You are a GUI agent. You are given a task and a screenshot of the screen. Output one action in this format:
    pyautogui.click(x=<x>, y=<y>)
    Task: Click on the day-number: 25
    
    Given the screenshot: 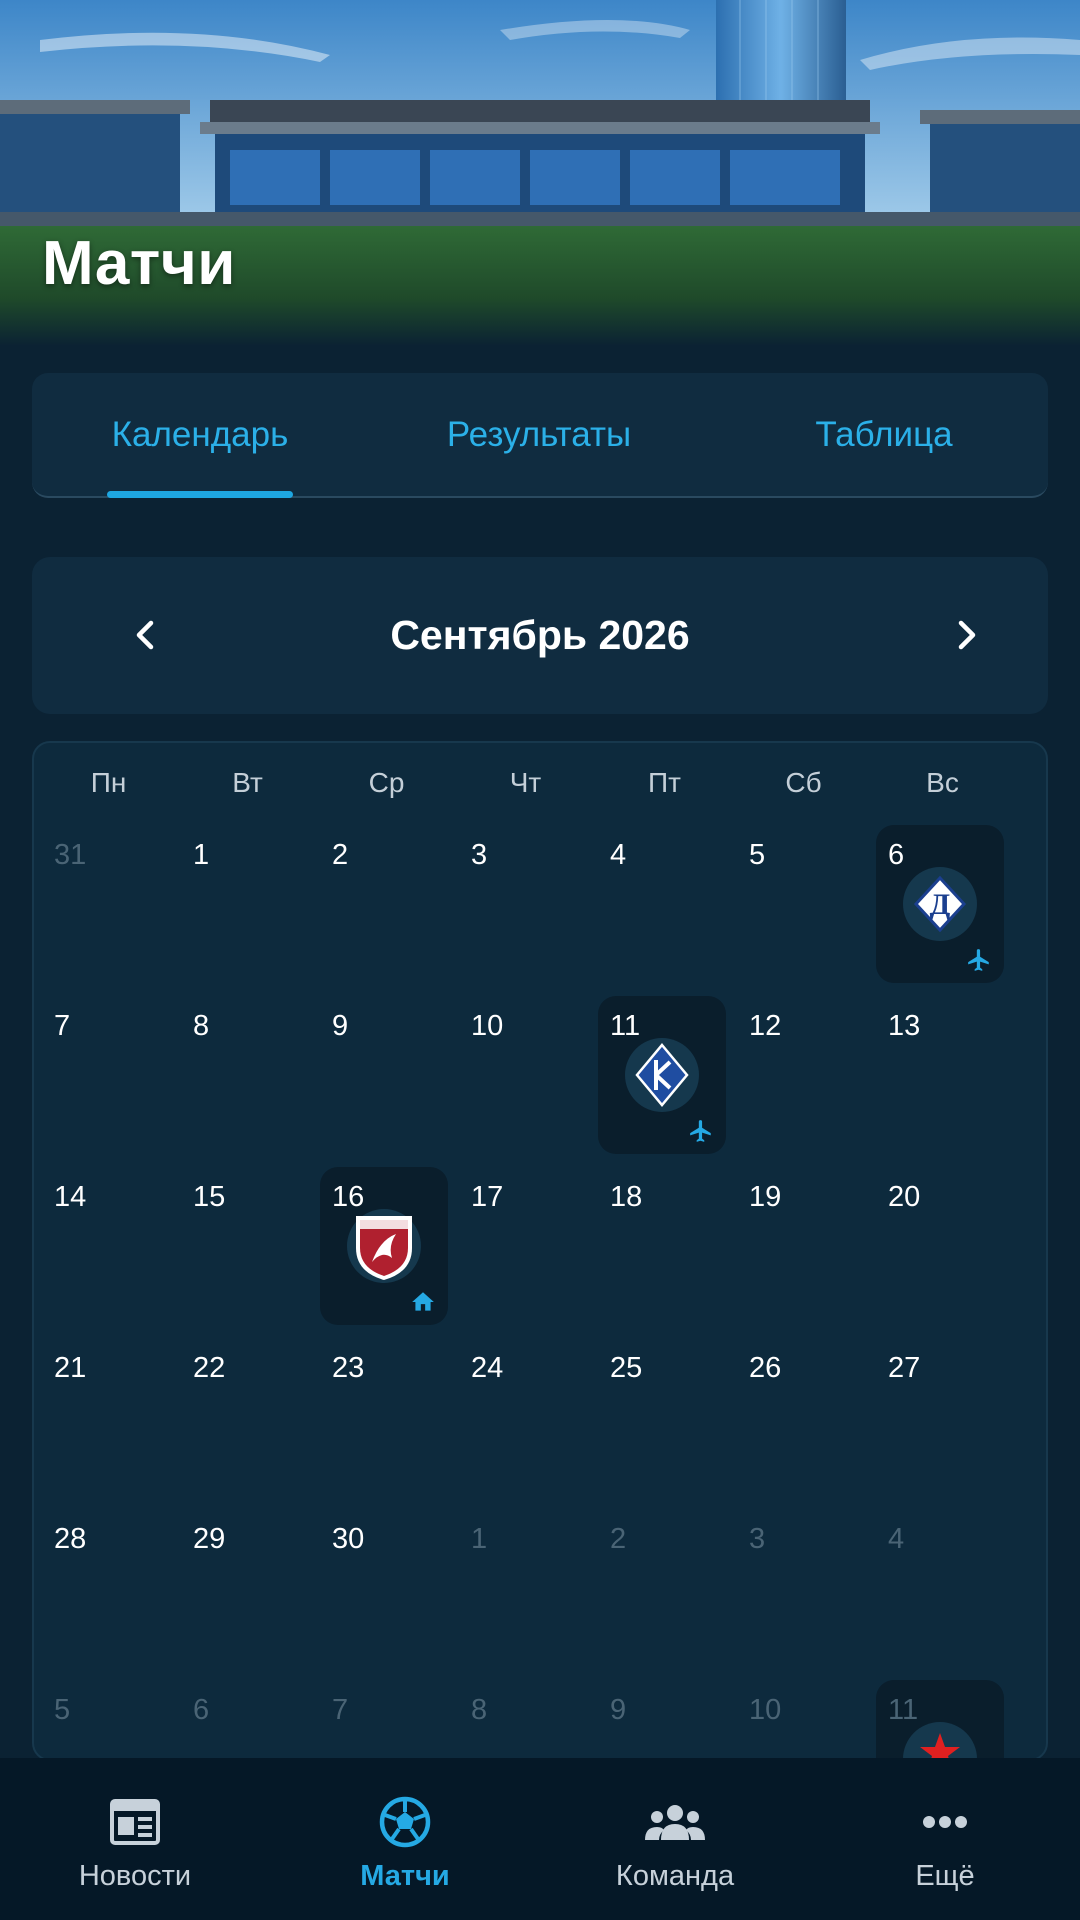 What is the action you would take?
    pyautogui.click(x=626, y=1368)
    